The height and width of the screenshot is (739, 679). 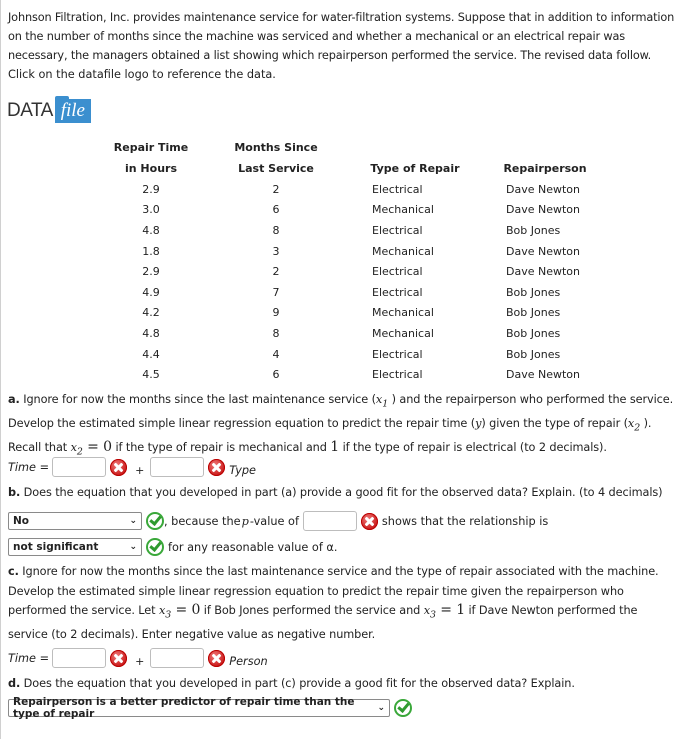 I want to click on fit-select: No ⌄, so click(x=75, y=521).